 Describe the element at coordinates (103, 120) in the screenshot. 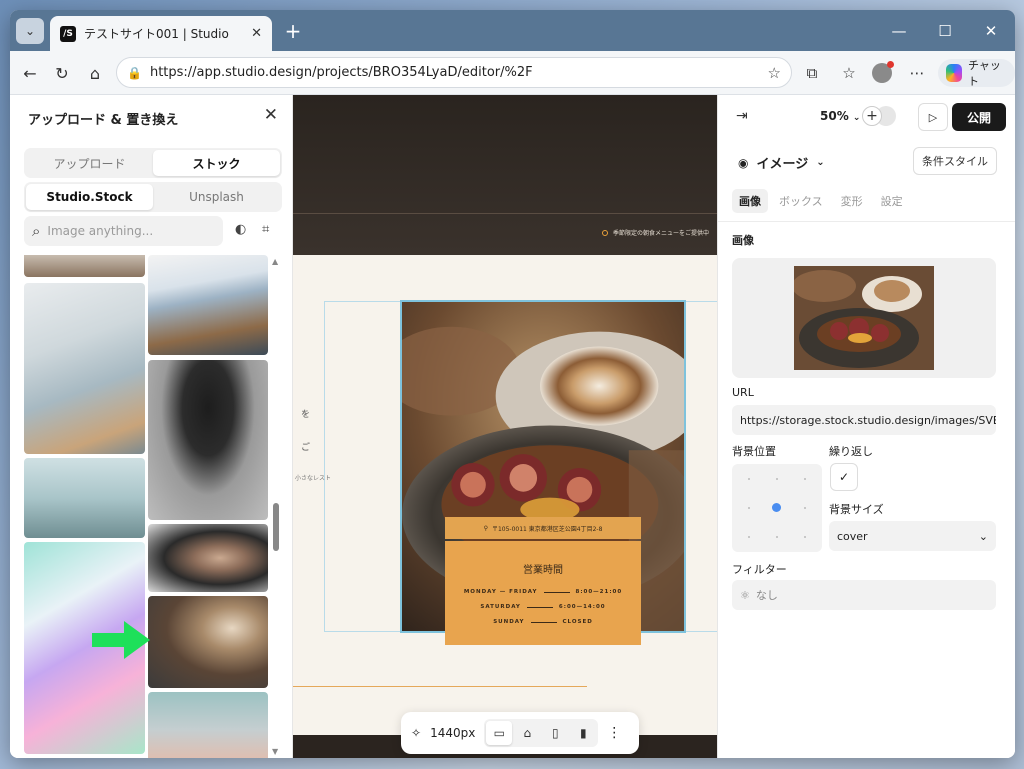

I see `panel-title: アップロード & 置き換え` at that location.